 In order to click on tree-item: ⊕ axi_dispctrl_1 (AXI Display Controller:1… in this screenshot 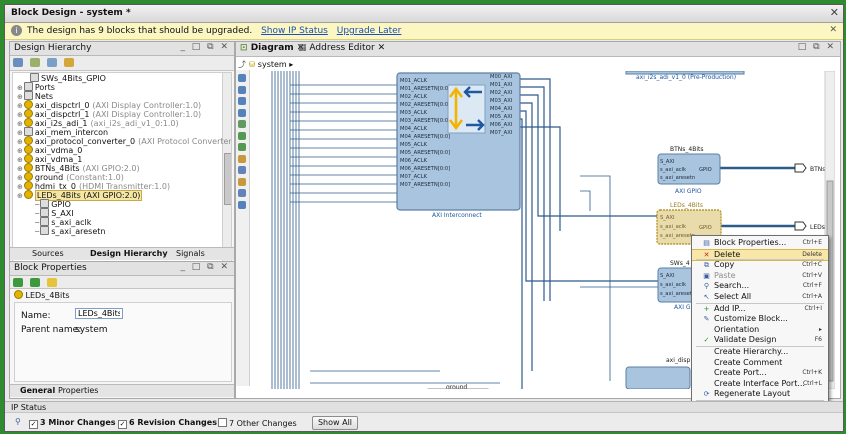, I will do `click(122, 114)`.